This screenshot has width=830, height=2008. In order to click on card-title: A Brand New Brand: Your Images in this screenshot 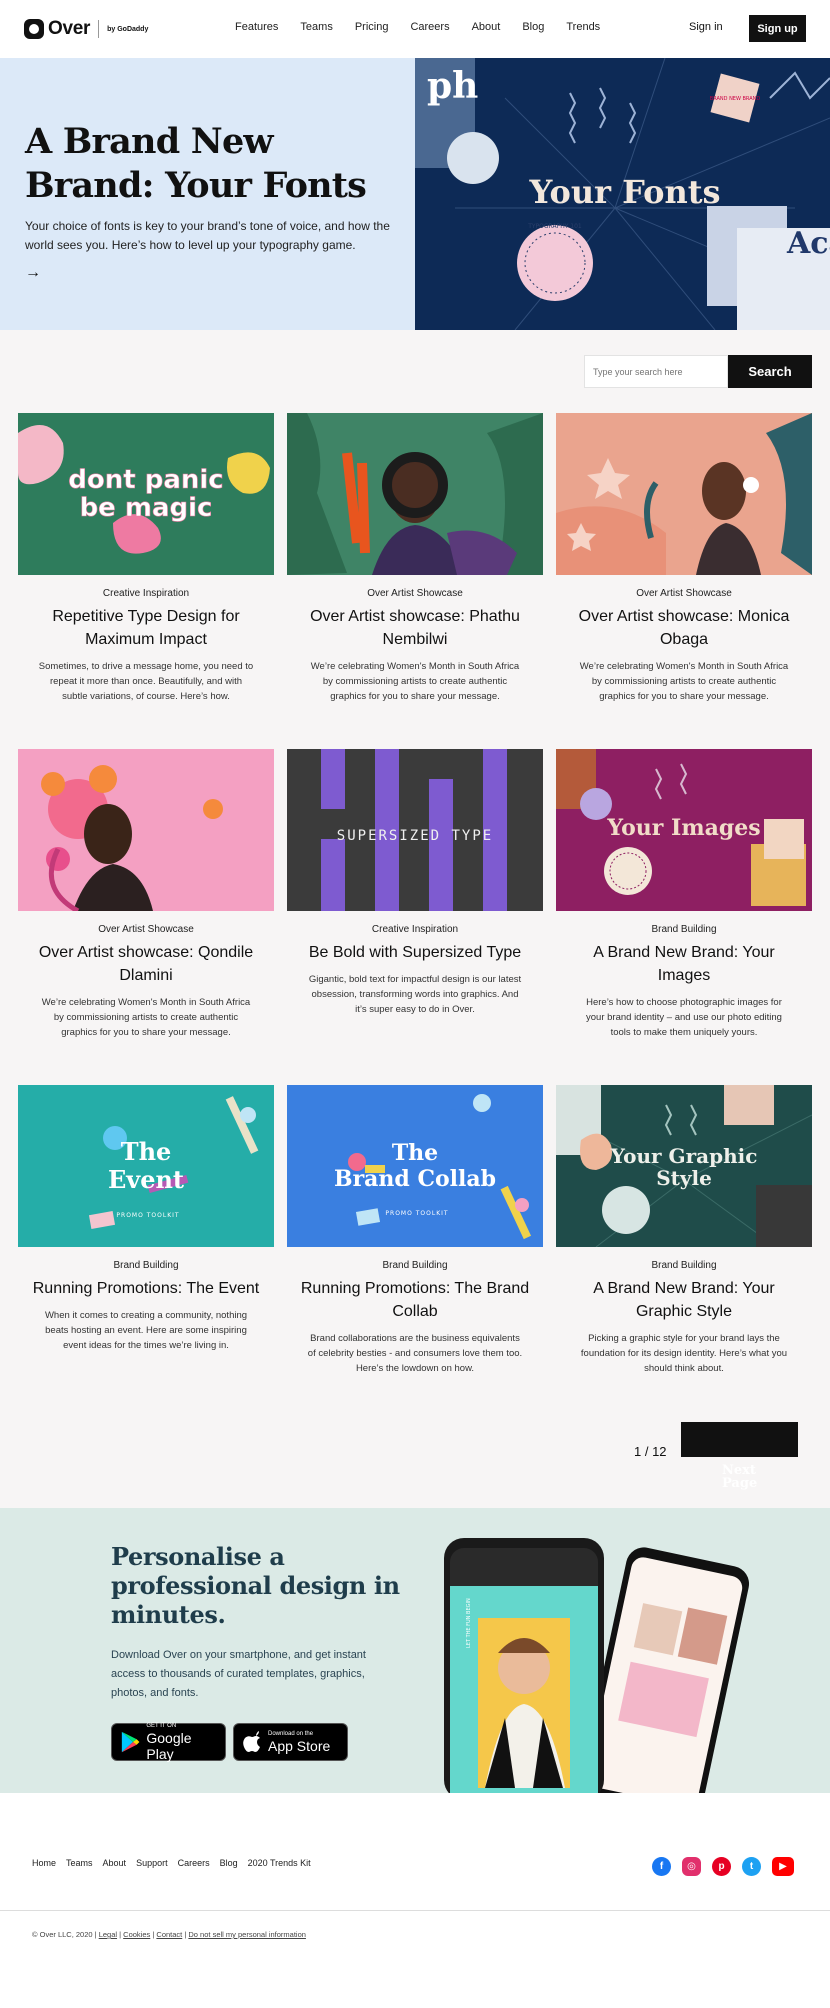, I will do `click(684, 964)`.